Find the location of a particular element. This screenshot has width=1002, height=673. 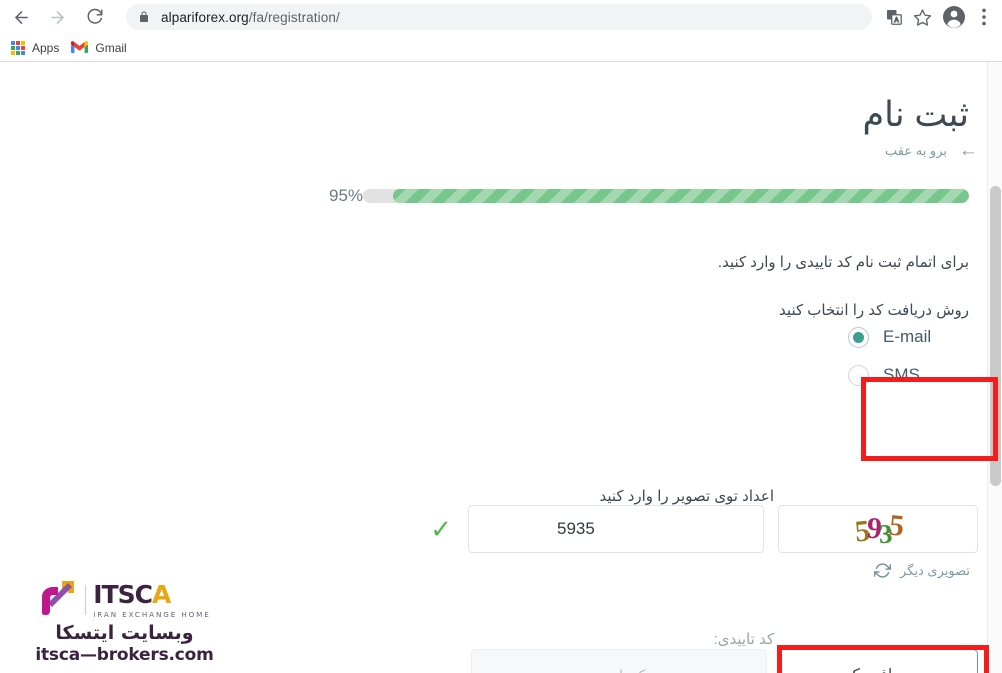

arrow-right-icon: → is located at coordinates (968, 150).